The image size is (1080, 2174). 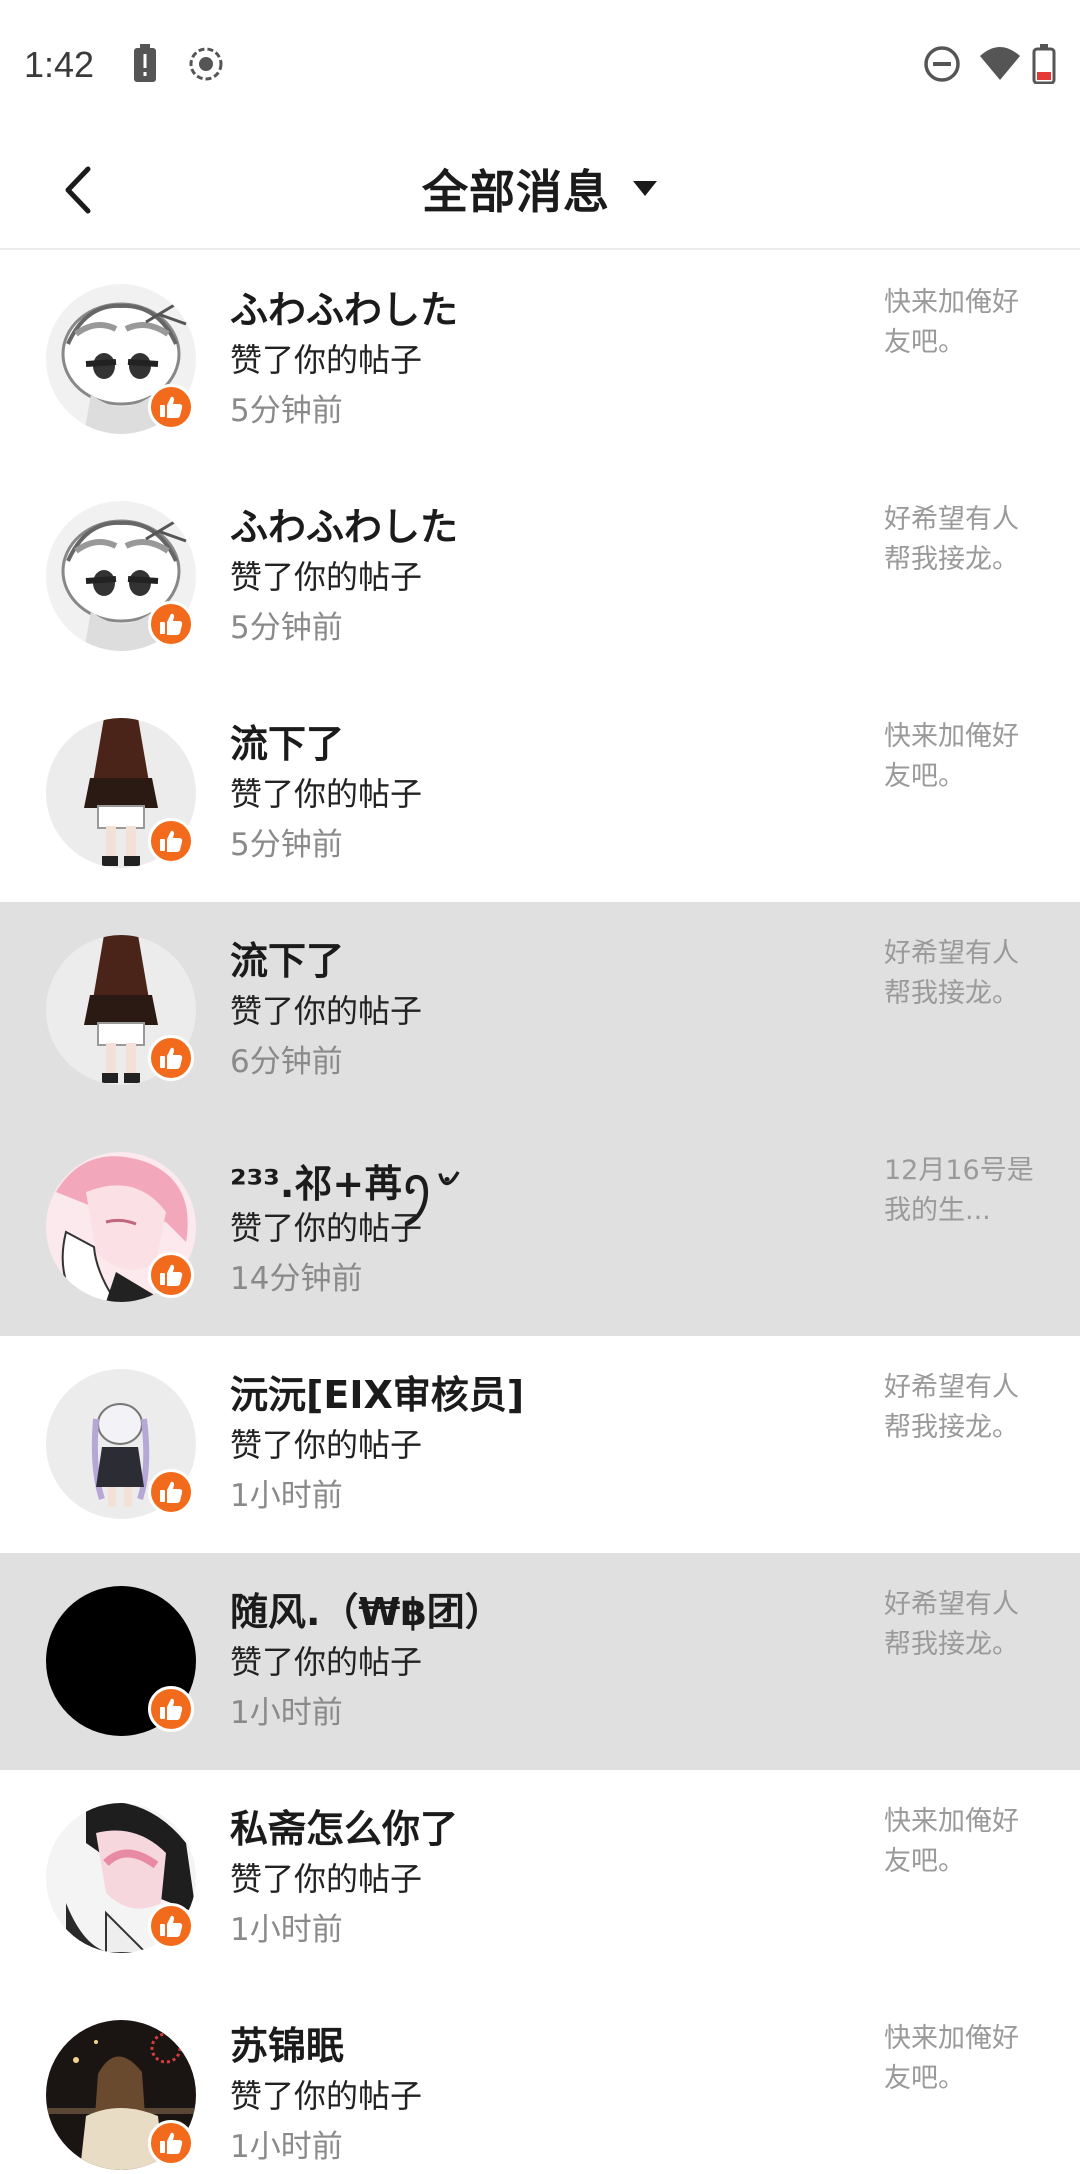 What do you see at coordinates (296, 1279) in the screenshot?
I see `timestamp: 14分钟前` at bounding box center [296, 1279].